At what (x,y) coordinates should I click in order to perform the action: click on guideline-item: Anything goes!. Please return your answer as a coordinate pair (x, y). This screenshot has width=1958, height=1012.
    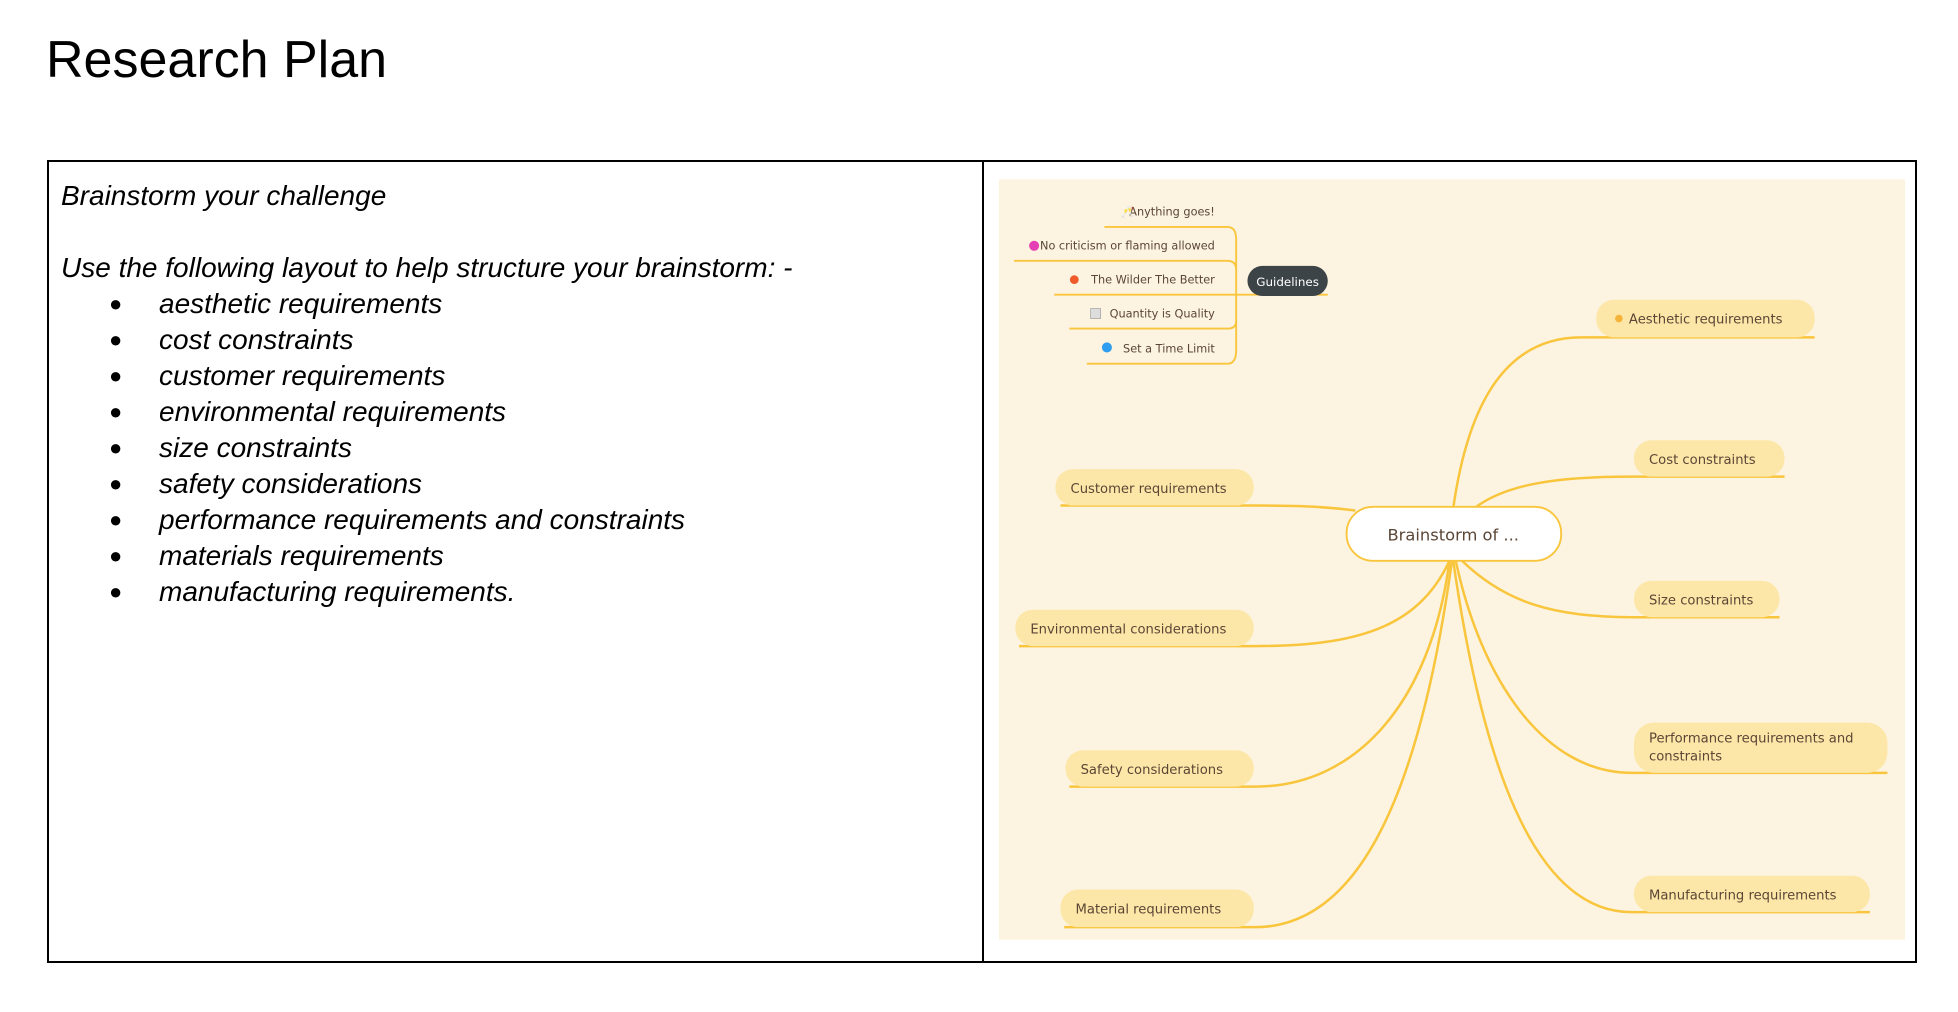
    Looking at the image, I should click on (1172, 212).